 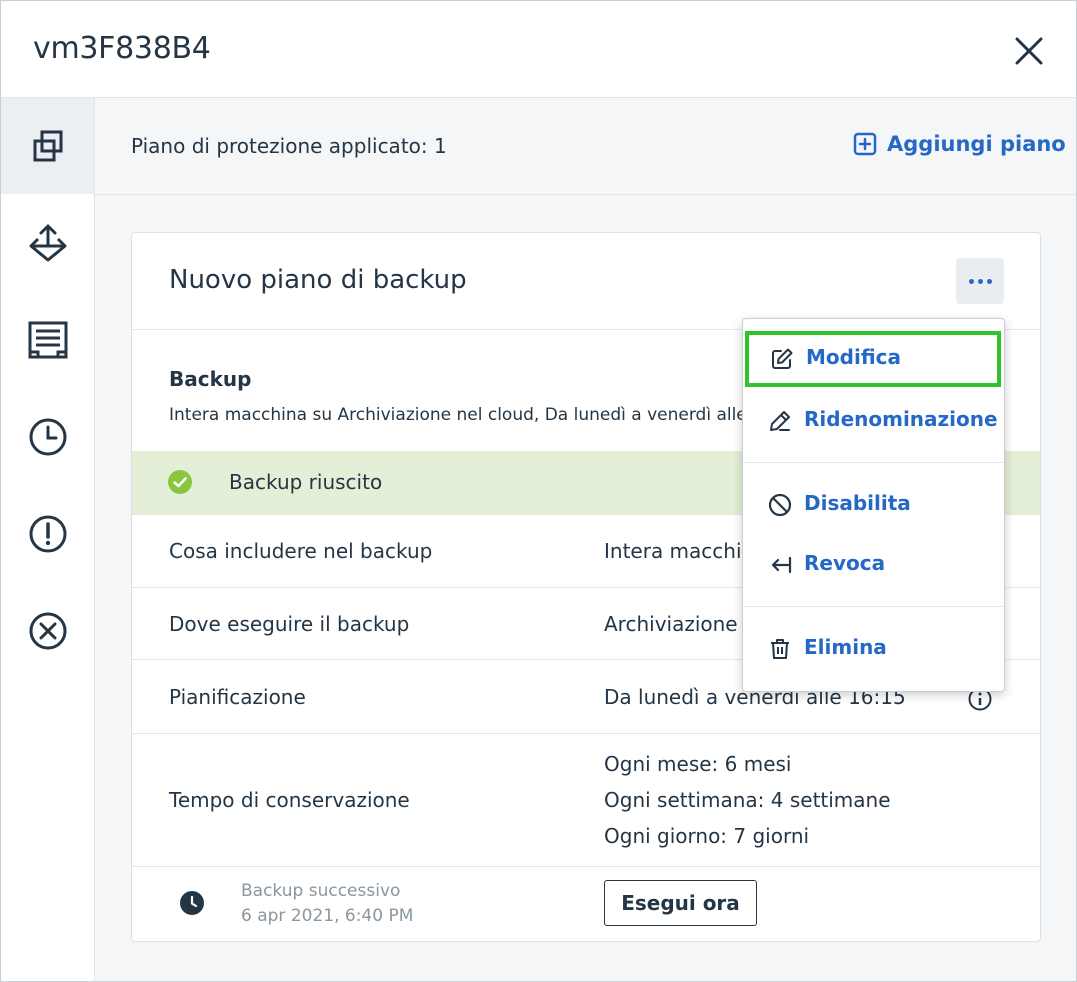 I want to click on where-value: Archiviazione, so click(x=671, y=624).